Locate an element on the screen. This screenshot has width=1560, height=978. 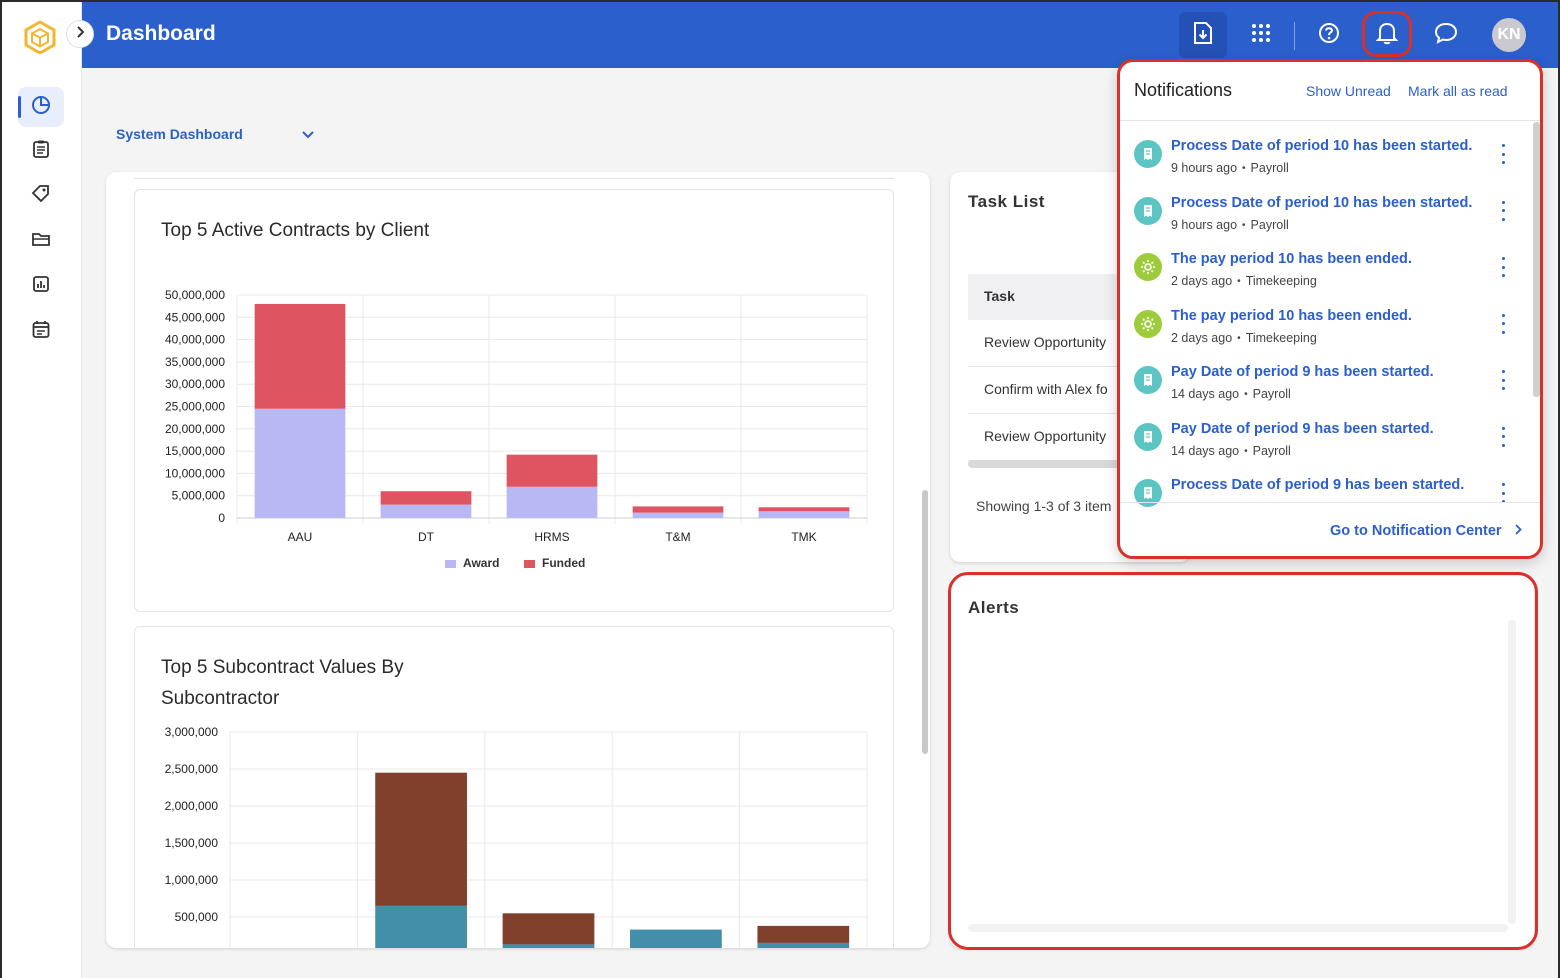
sidebar-item-dashboard is located at coordinates (41, 107).